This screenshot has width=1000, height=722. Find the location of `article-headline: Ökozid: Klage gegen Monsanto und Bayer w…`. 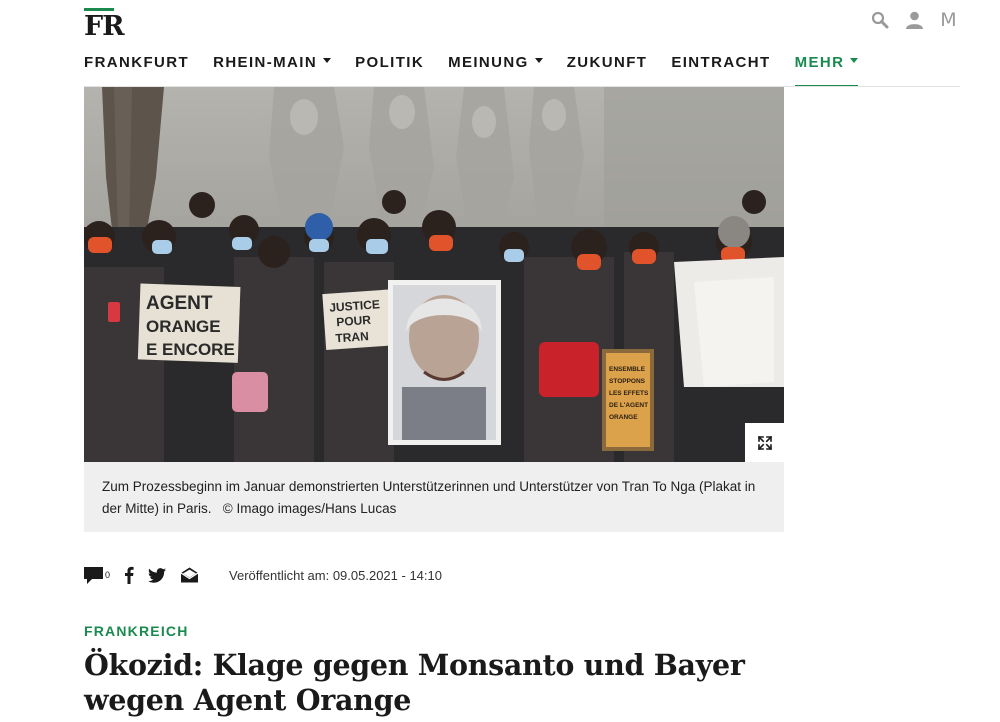

article-headline: Ökozid: Klage gegen Monsanto und Bayer w… is located at coordinates (414, 682).